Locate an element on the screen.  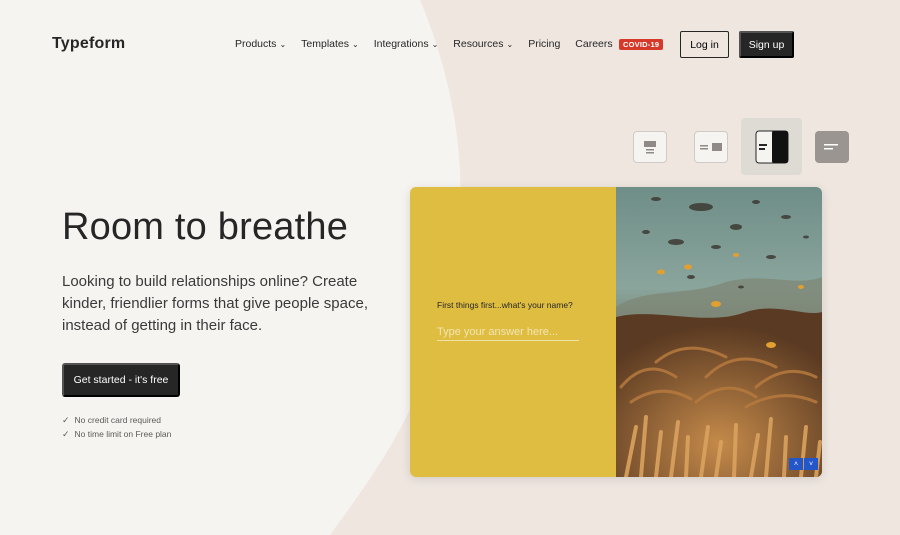
login-button: Log in is located at coordinates (704, 44).